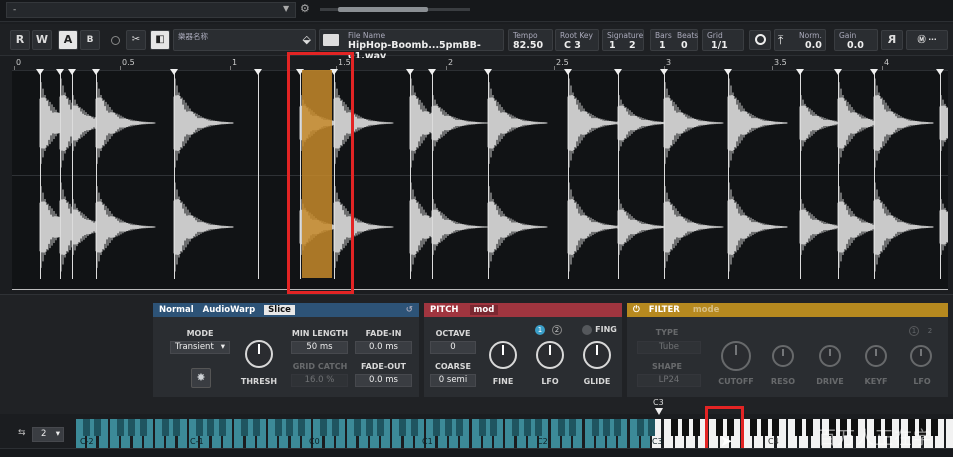 This screenshot has height=457, width=953. What do you see at coordinates (921, 356) in the screenshot?
I see `filter-lfo-knob` at bounding box center [921, 356].